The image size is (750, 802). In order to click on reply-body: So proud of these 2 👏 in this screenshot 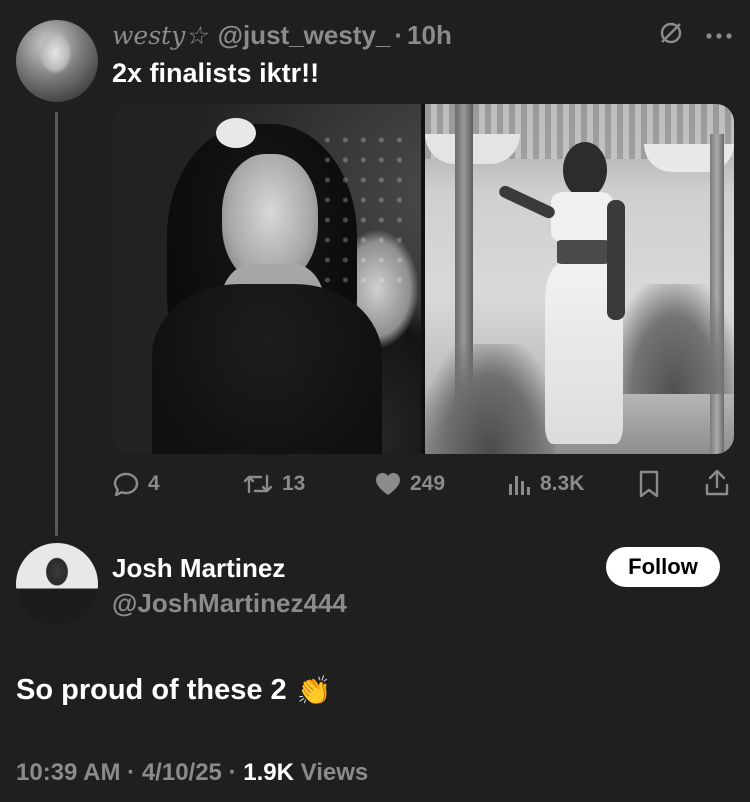, I will do `click(174, 690)`.